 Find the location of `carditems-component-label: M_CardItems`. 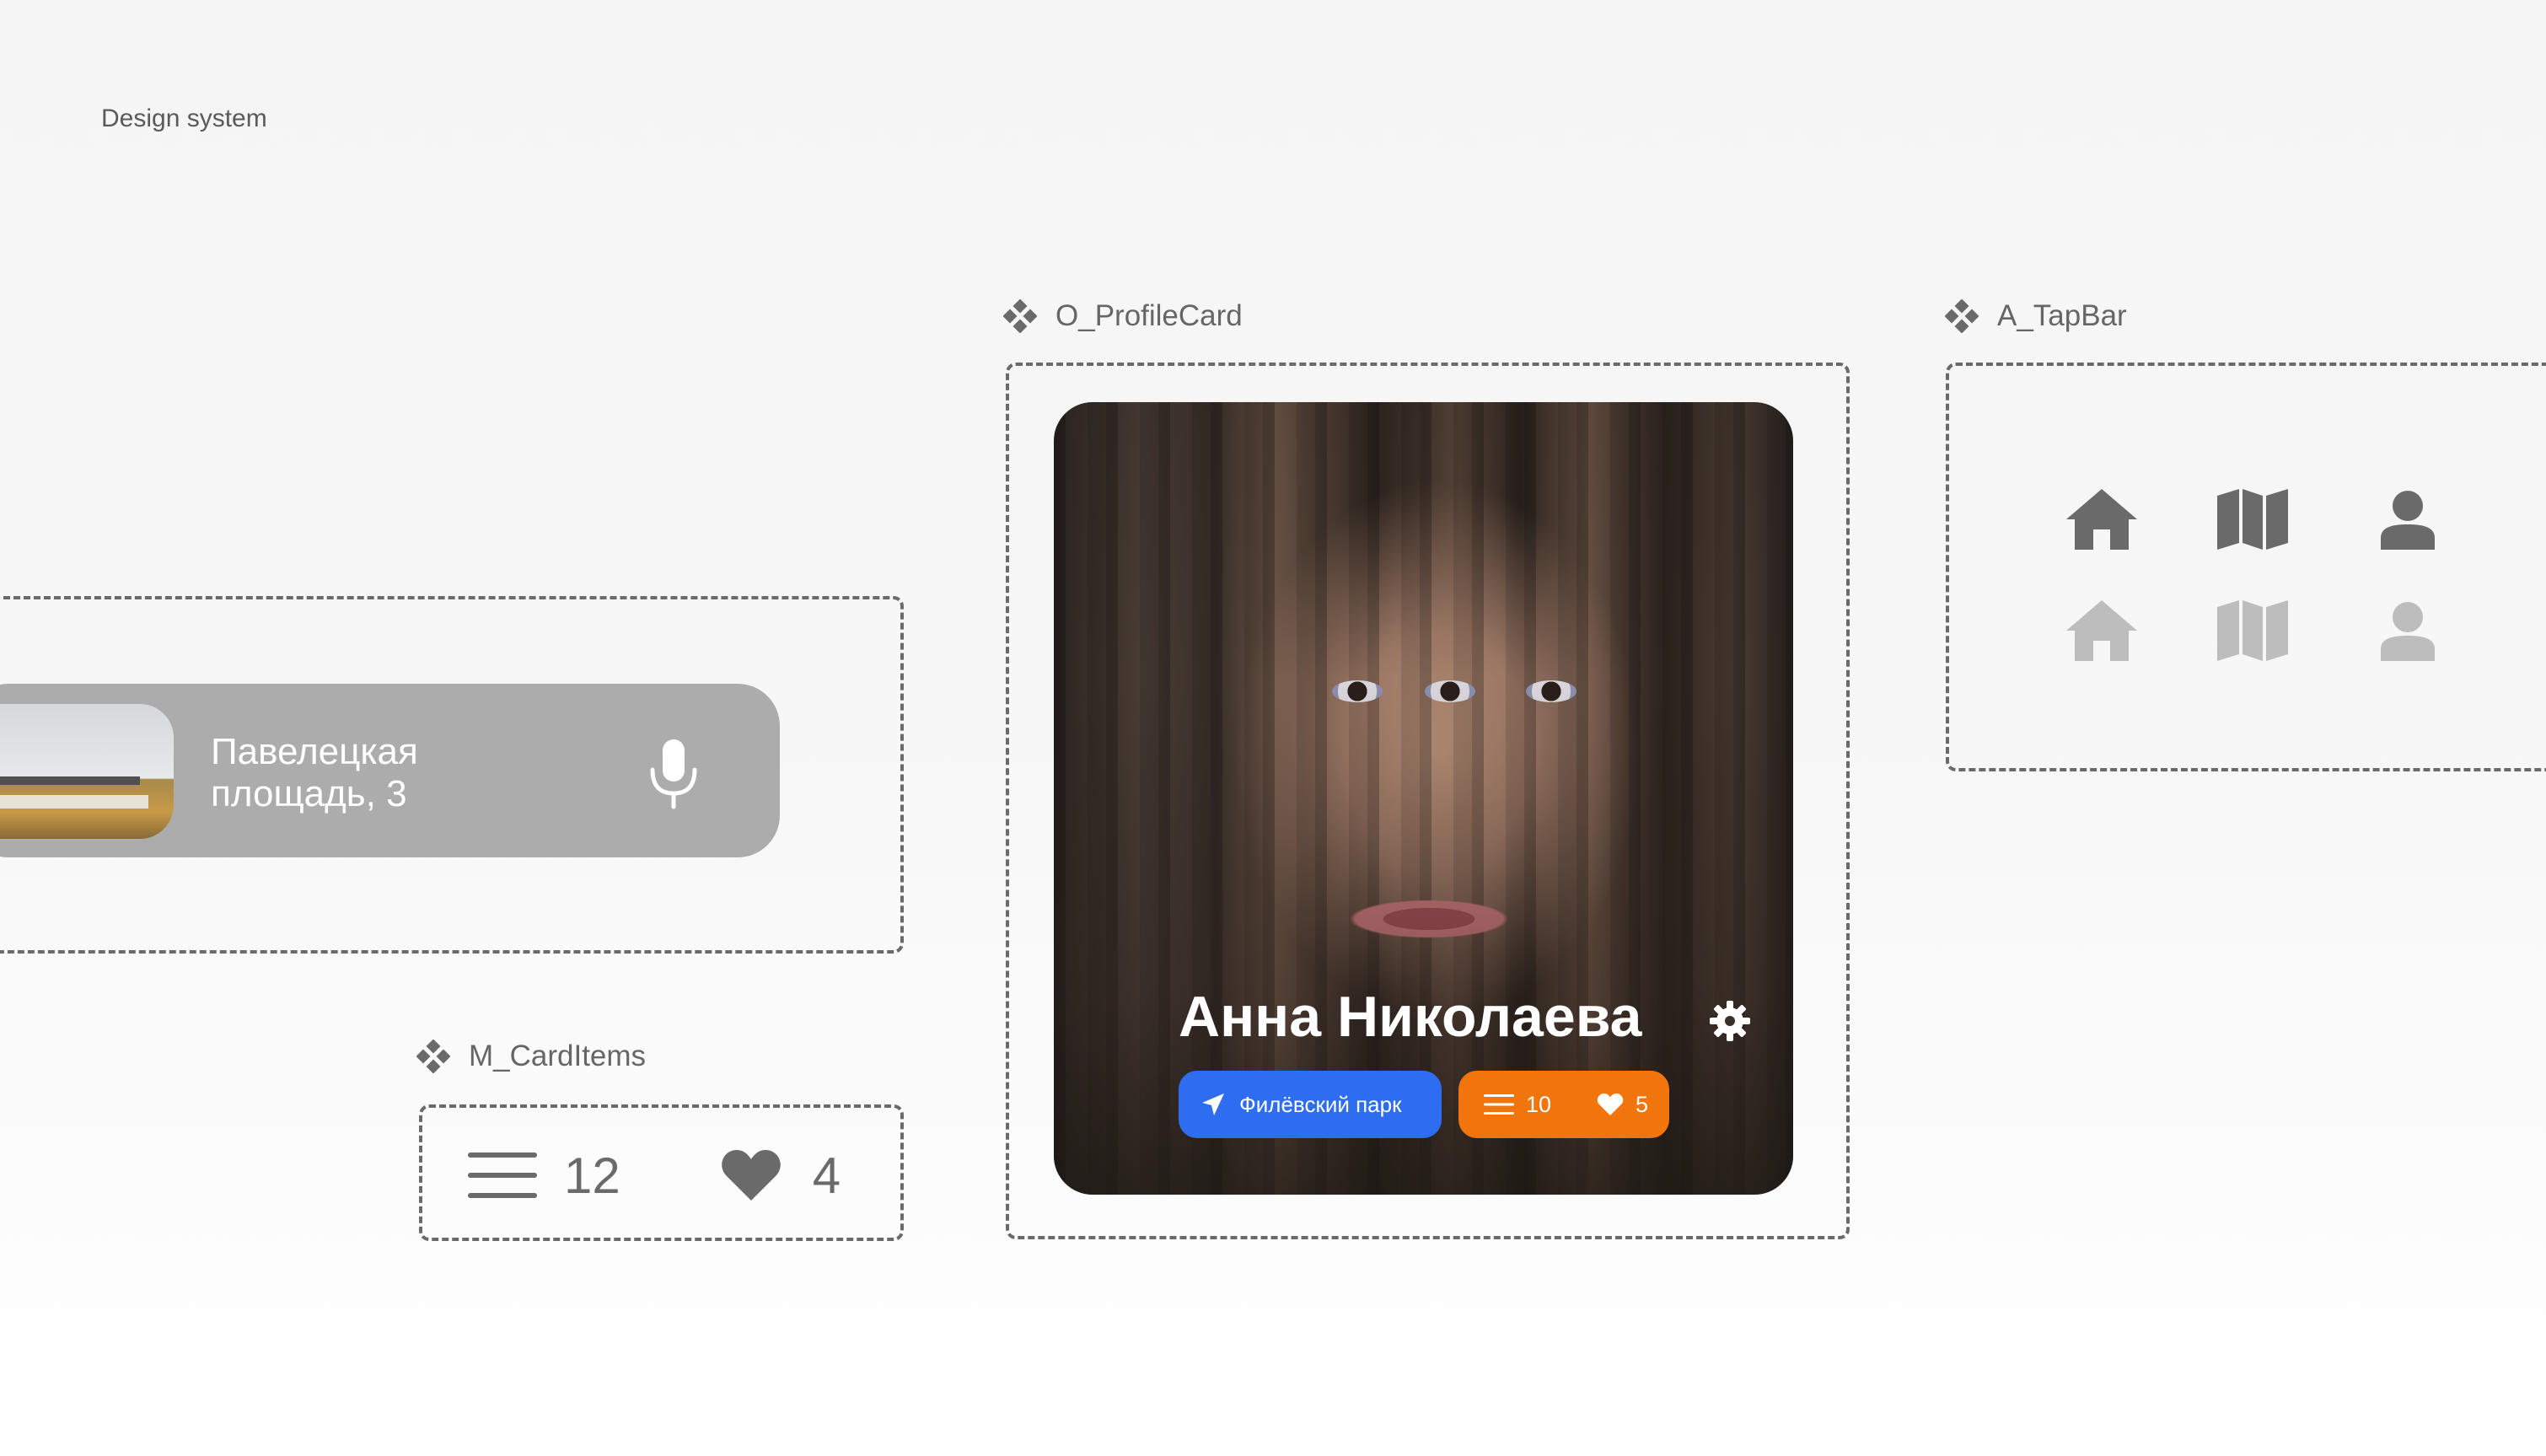

carditems-component-label: M_CardItems is located at coordinates (531, 1056).